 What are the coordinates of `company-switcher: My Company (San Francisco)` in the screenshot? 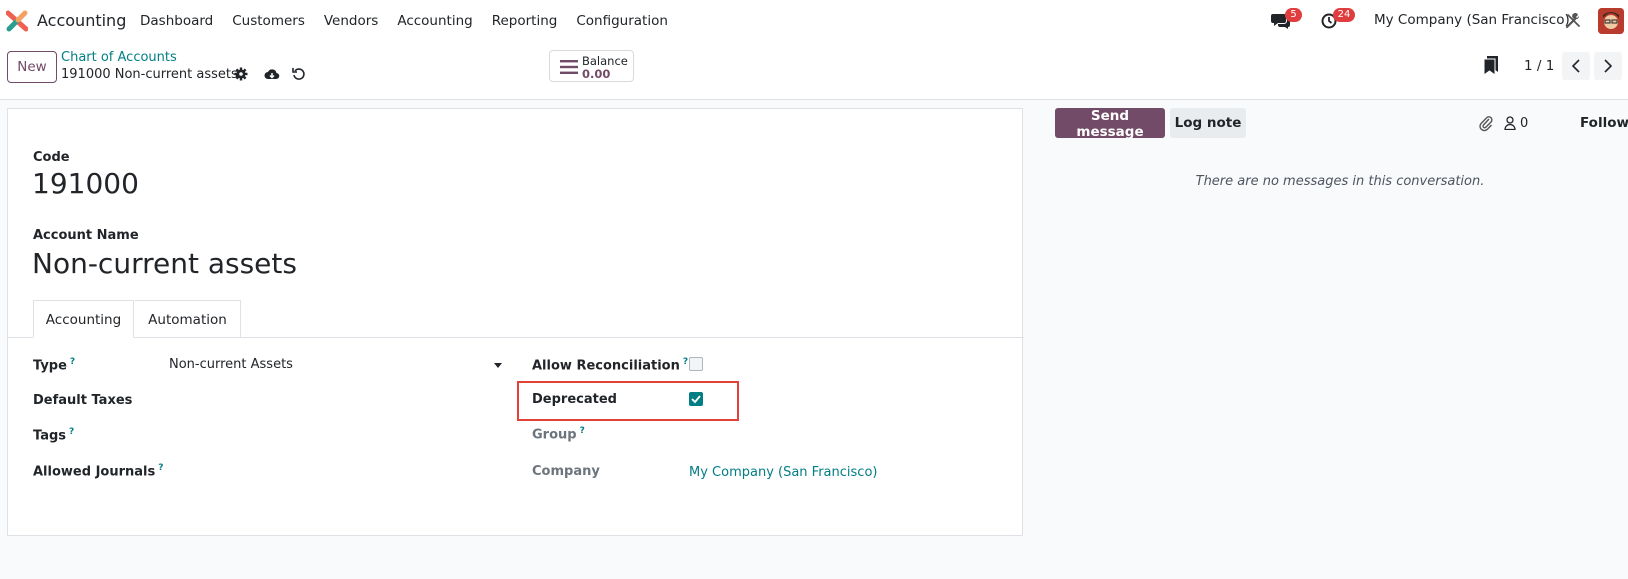 It's located at (1472, 20).